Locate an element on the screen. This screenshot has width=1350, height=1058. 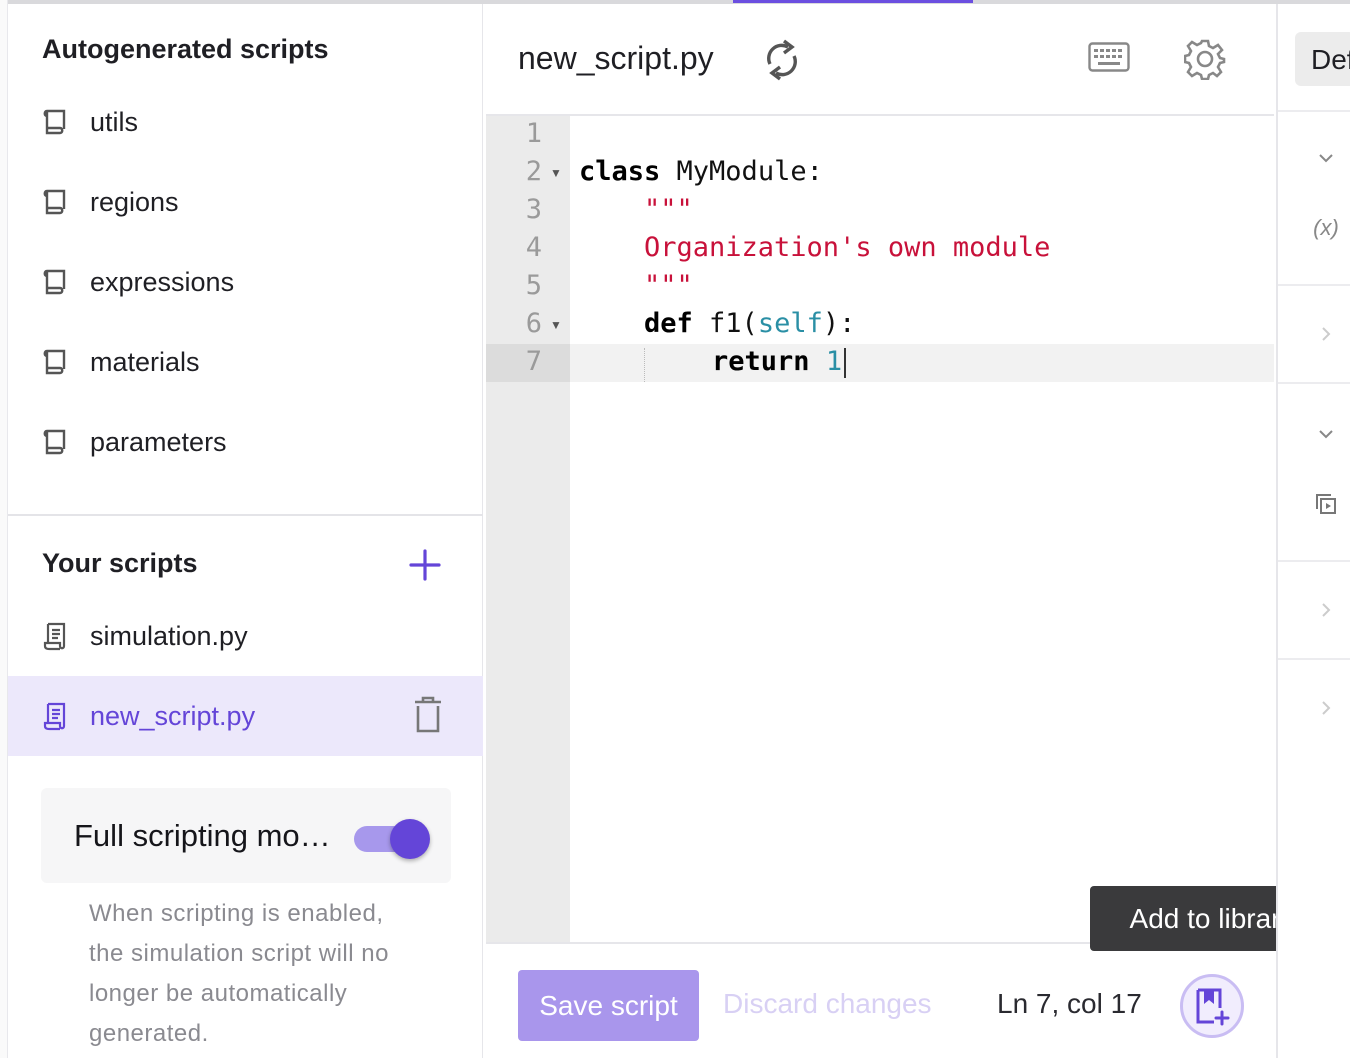
gear-icon is located at coordinates (1205, 59).